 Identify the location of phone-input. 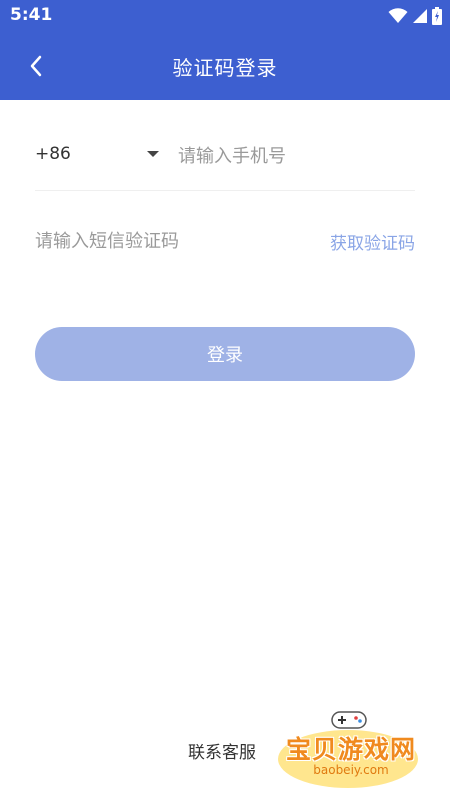
(295, 156).